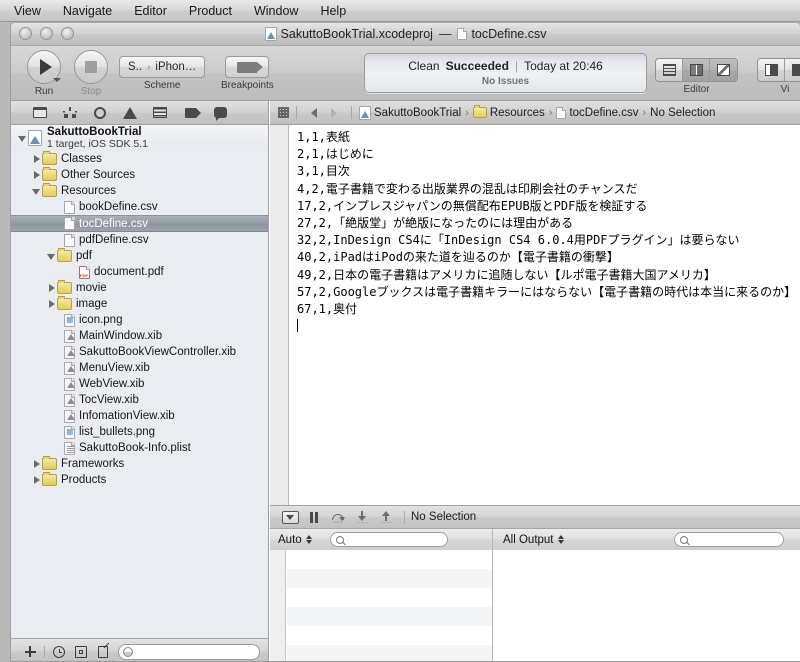 The height and width of the screenshot is (662, 800). What do you see at coordinates (290, 517) in the screenshot?
I see `toggle-console-icon` at bounding box center [290, 517].